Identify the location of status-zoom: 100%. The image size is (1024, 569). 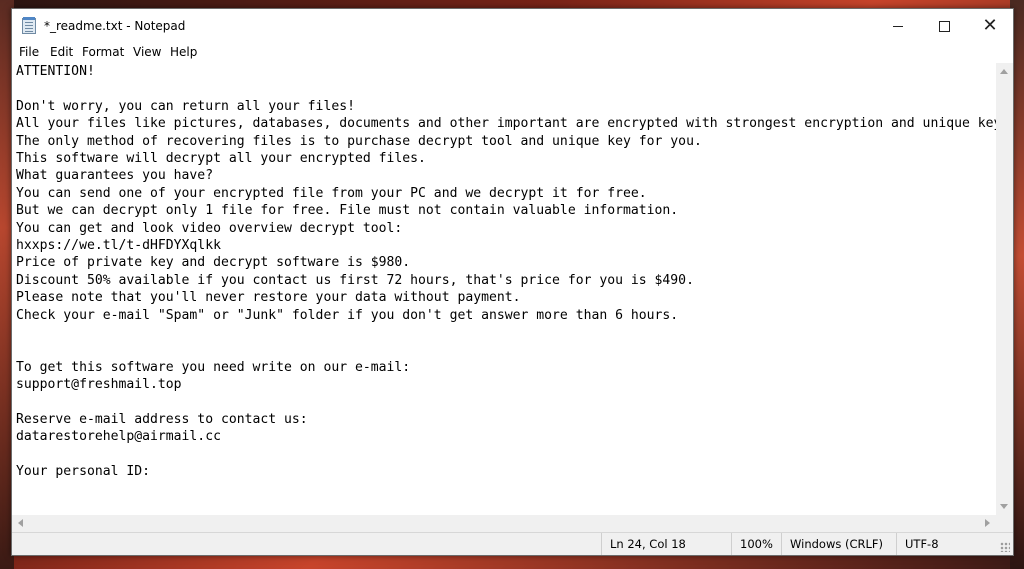
(756, 544).